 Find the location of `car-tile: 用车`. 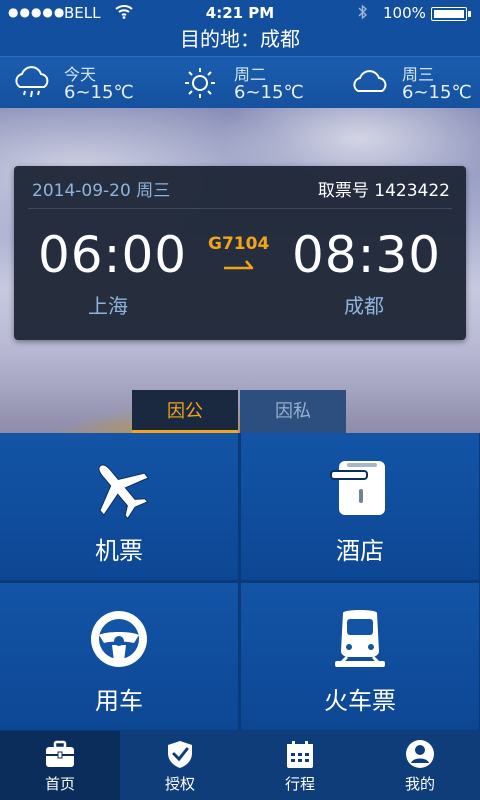

car-tile: 用车 is located at coordinates (119, 656).